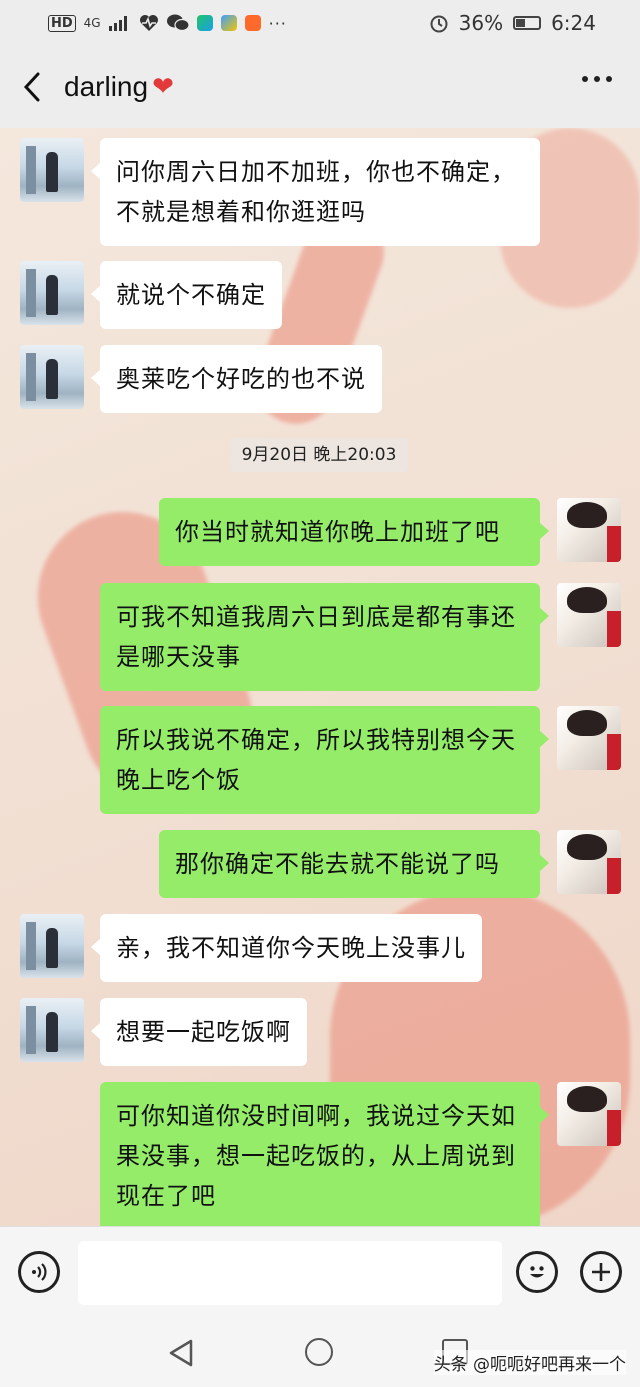  I want to click on chat-header: darling ❤, so click(320, 87).